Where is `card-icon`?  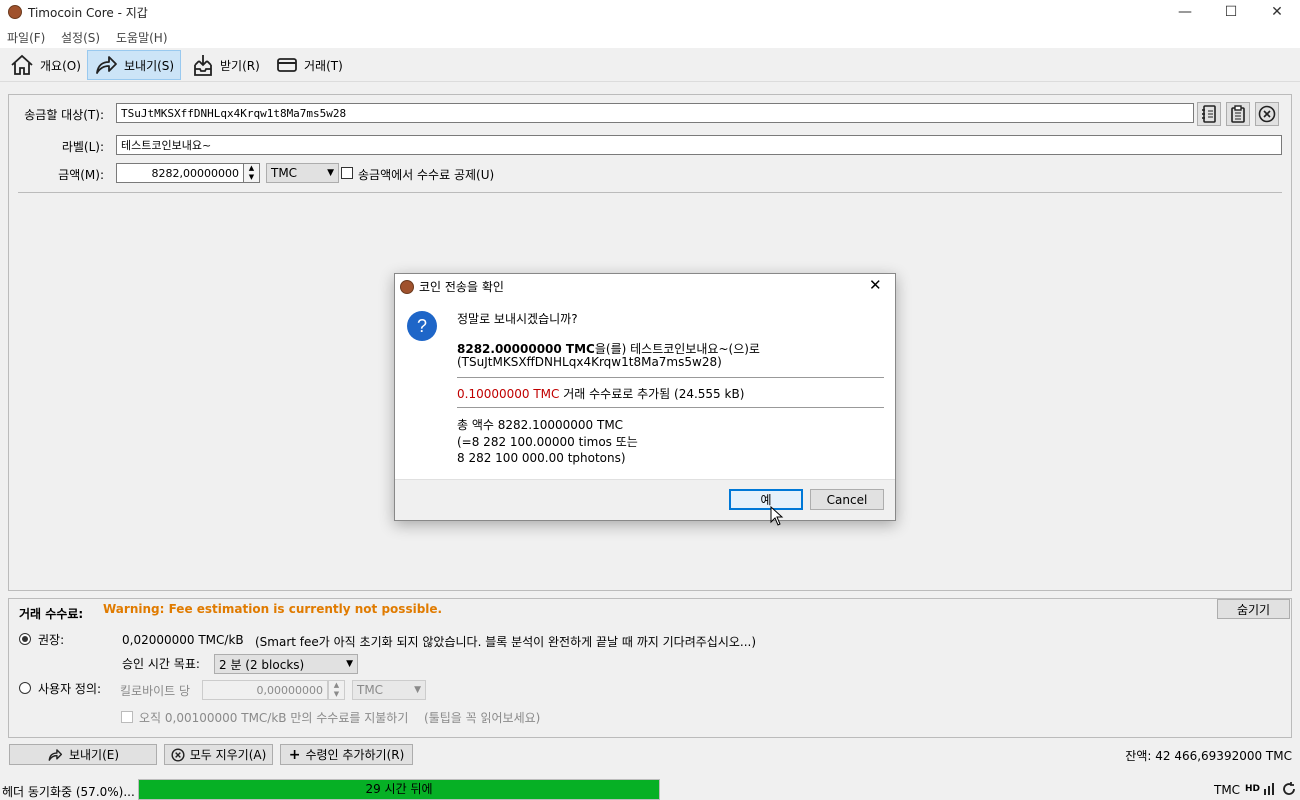
card-icon is located at coordinates (287, 65).